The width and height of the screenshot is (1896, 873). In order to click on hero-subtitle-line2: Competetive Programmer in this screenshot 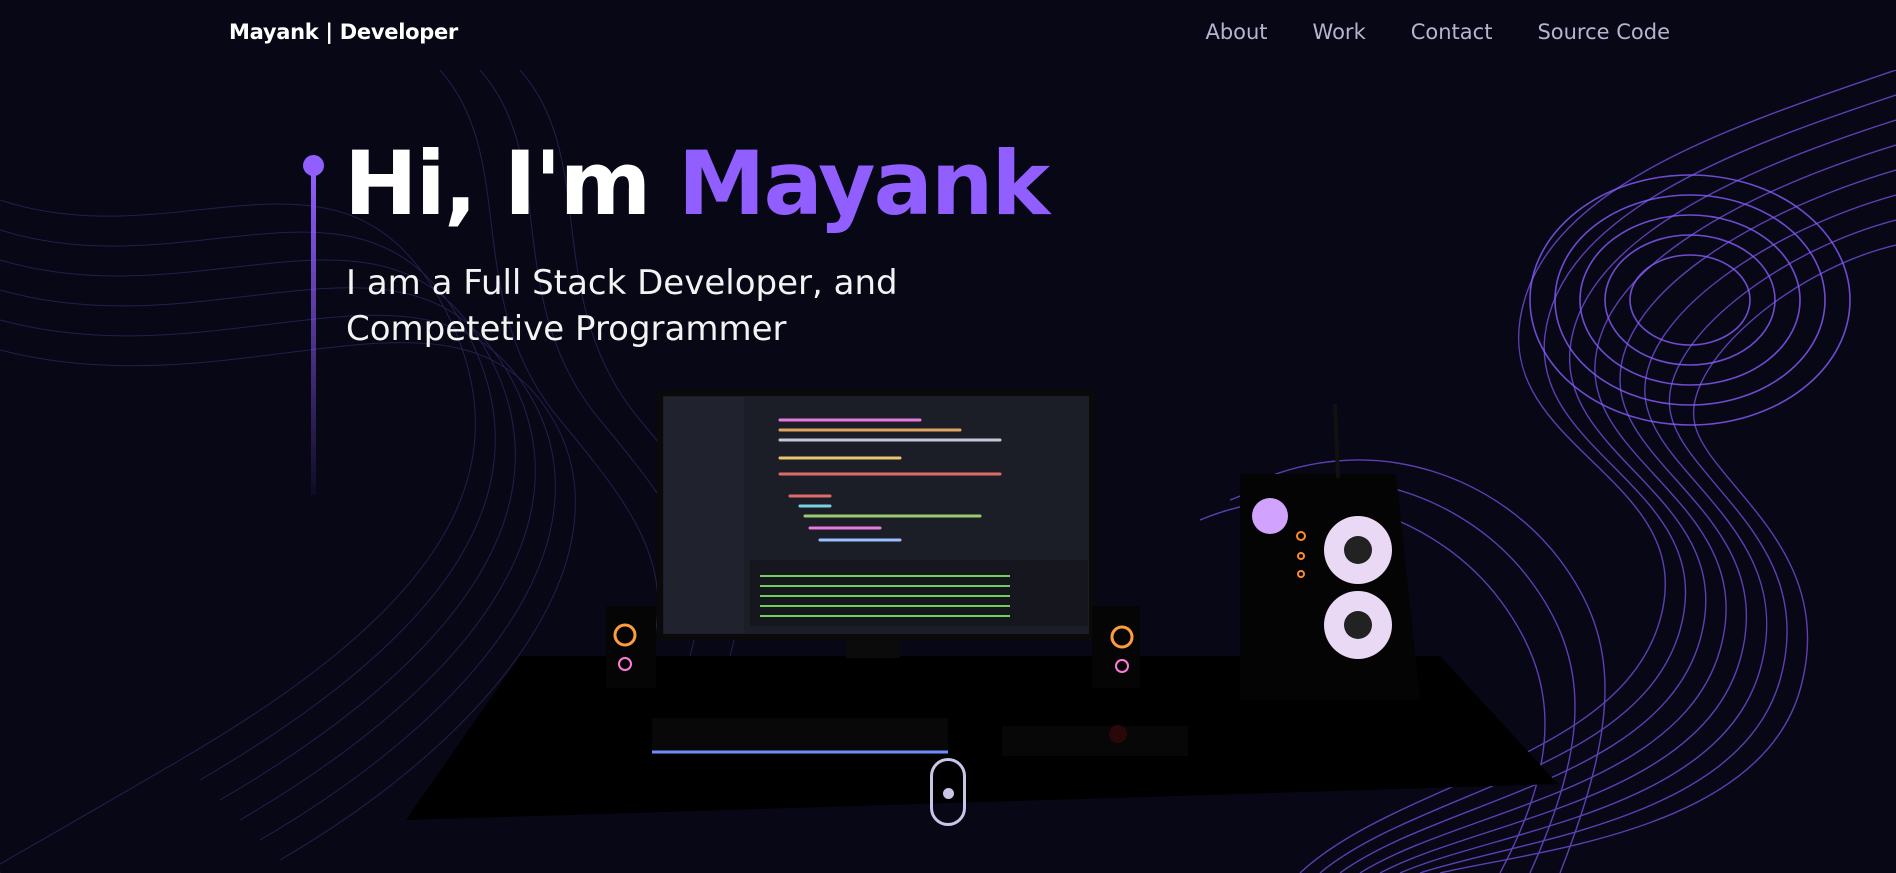, I will do `click(566, 329)`.